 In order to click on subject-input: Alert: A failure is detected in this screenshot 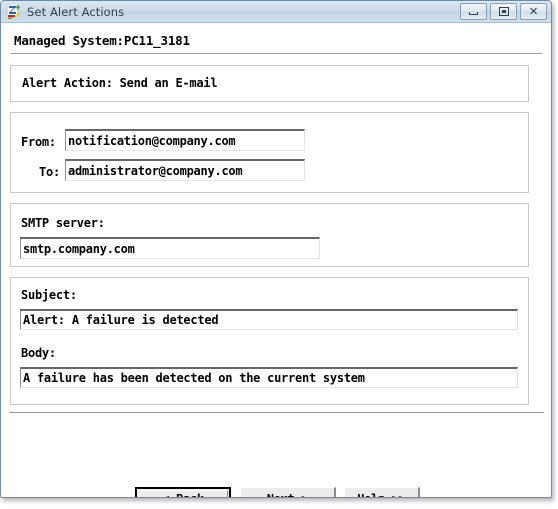, I will do `click(269, 319)`.